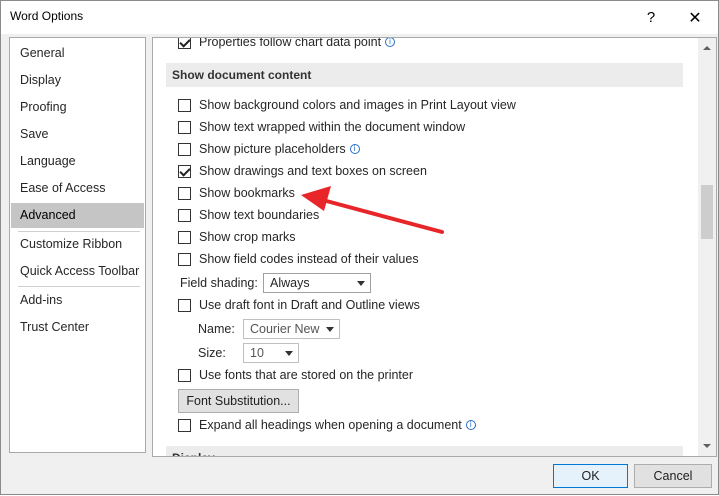  I want to click on option-label: Properties follow chart data point, so click(290, 43).